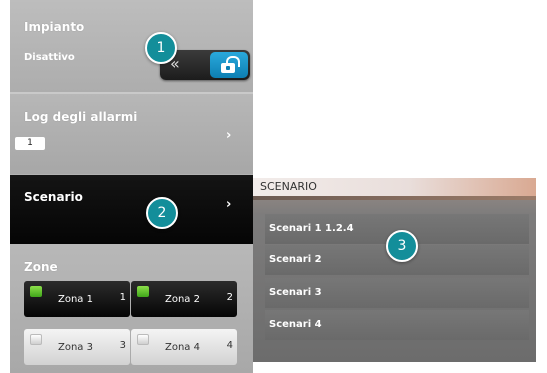 The width and height of the screenshot is (547, 373). I want to click on zone-name: Zona 3, so click(75, 347).